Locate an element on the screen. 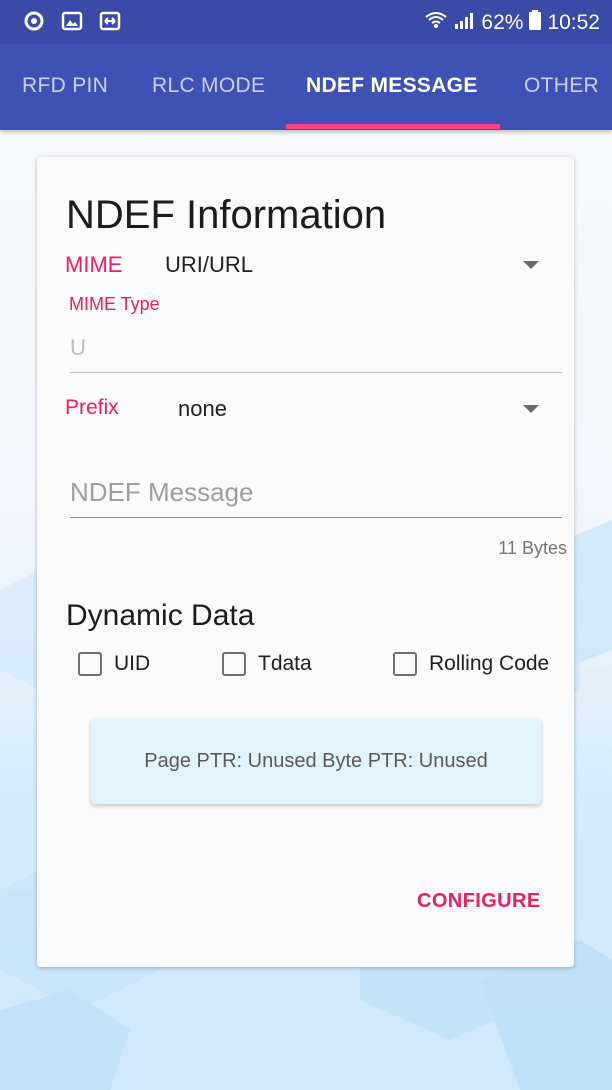 Image resolution: width=612 pixels, height=1090 pixels. byte-count: 11 Bytes is located at coordinates (532, 548).